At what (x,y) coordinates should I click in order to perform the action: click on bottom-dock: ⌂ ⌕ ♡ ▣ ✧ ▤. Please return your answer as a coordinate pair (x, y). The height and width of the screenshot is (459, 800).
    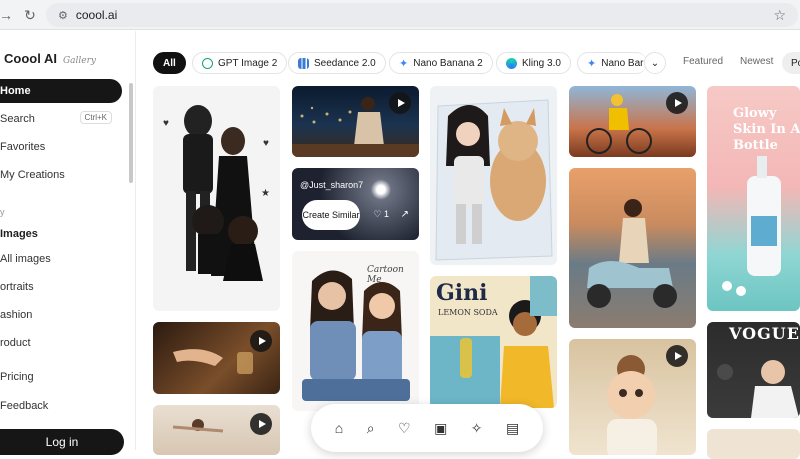
    Looking at the image, I should click on (427, 428).